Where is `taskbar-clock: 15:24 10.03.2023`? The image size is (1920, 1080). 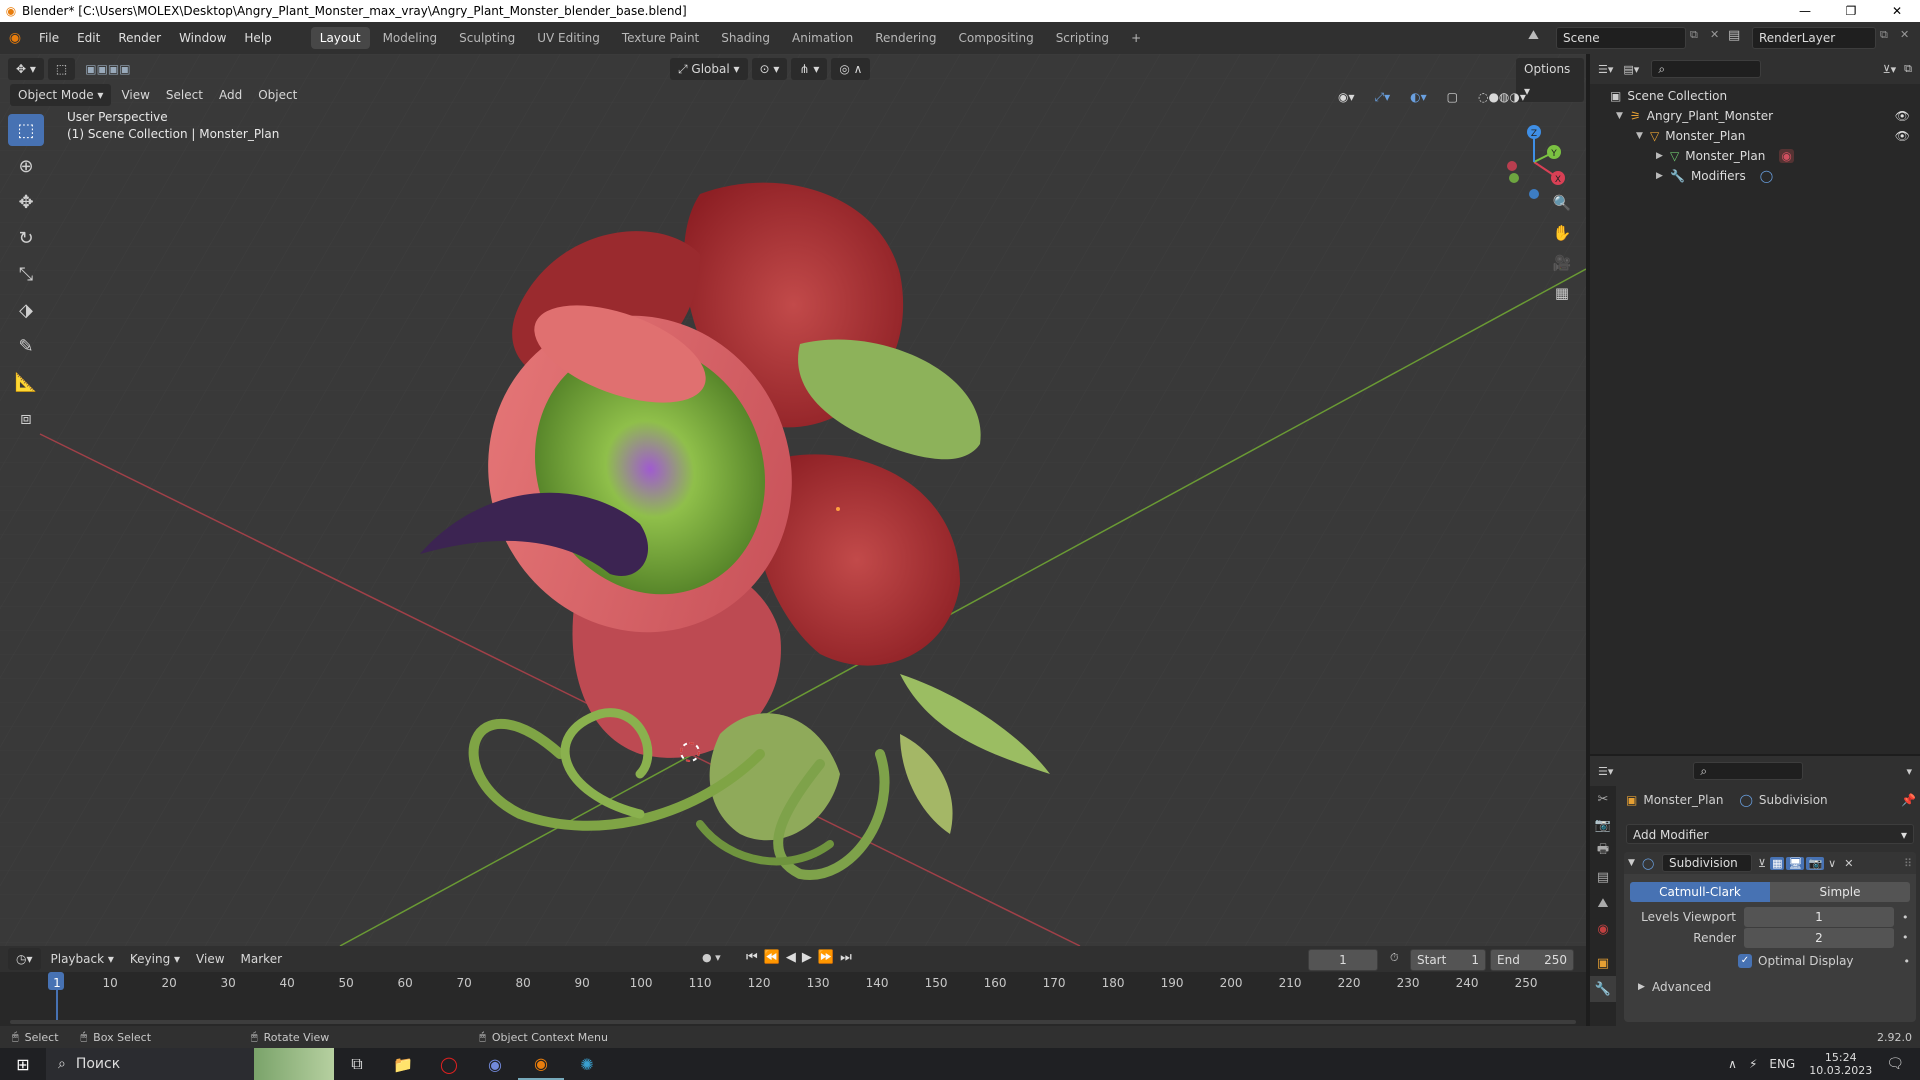 taskbar-clock: 15:24 10.03.2023 is located at coordinates (1840, 1064).